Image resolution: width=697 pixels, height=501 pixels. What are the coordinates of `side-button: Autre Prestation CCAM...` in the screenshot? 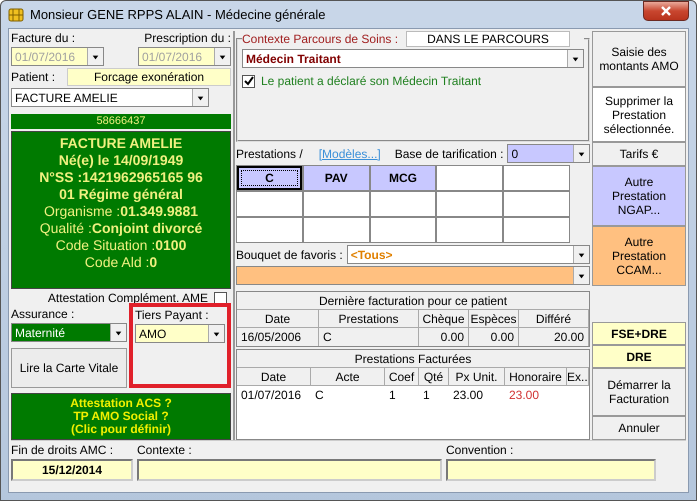 It's located at (639, 256).